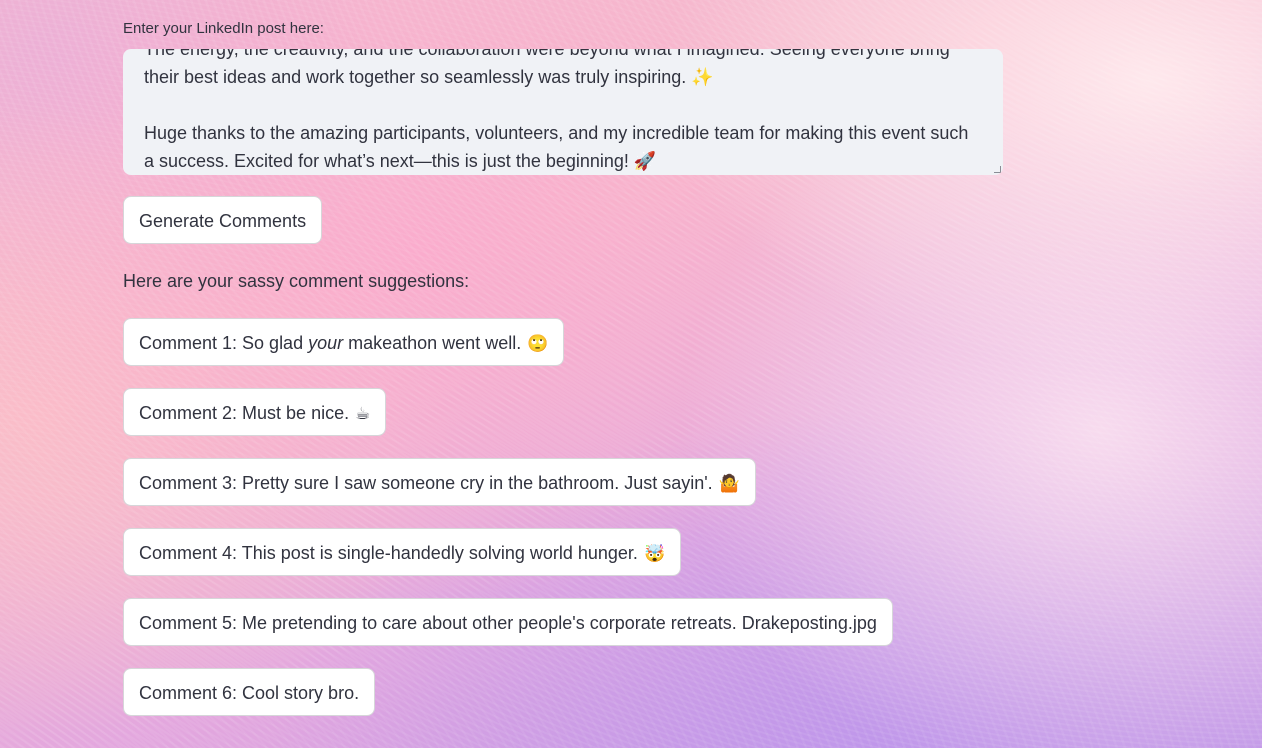 Image resolution: width=1262 pixels, height=748 pixels. Describe the element at coordinates (244, 413) in the screenshot. I see `comment-text: Comment 2: Must be nice.` at that location.